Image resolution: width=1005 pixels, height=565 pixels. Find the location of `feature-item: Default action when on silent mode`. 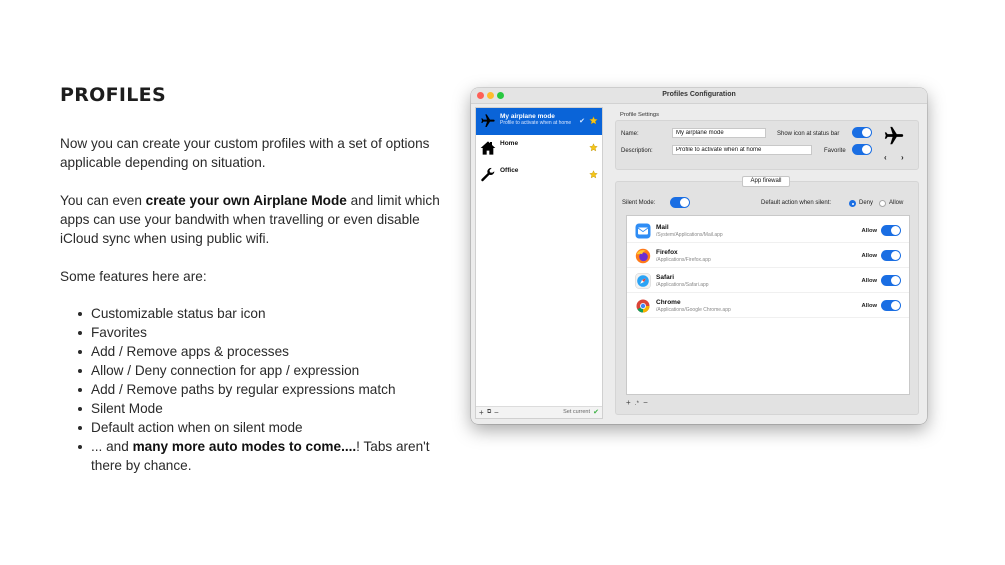

feature-item: Default action when on silent mode is located at coordinates (259, 427).